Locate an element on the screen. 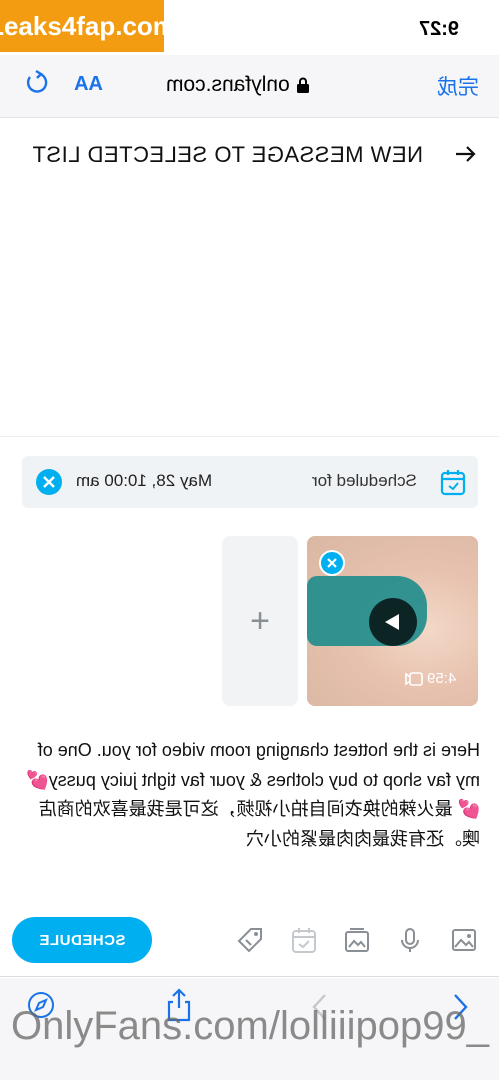  remove-icon is located at coordinates (332, 563).